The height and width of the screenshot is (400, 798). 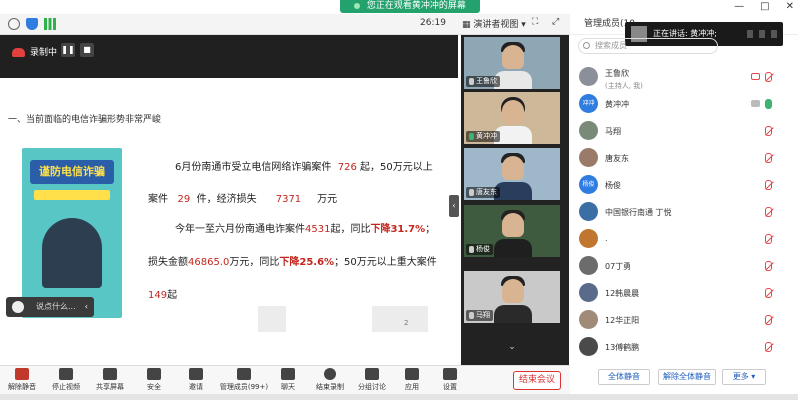 What do you see at coordinates (512, 349) in the screenshot?
I see `chevron-down-icon: ⌄` at bounding box center [512, 349].